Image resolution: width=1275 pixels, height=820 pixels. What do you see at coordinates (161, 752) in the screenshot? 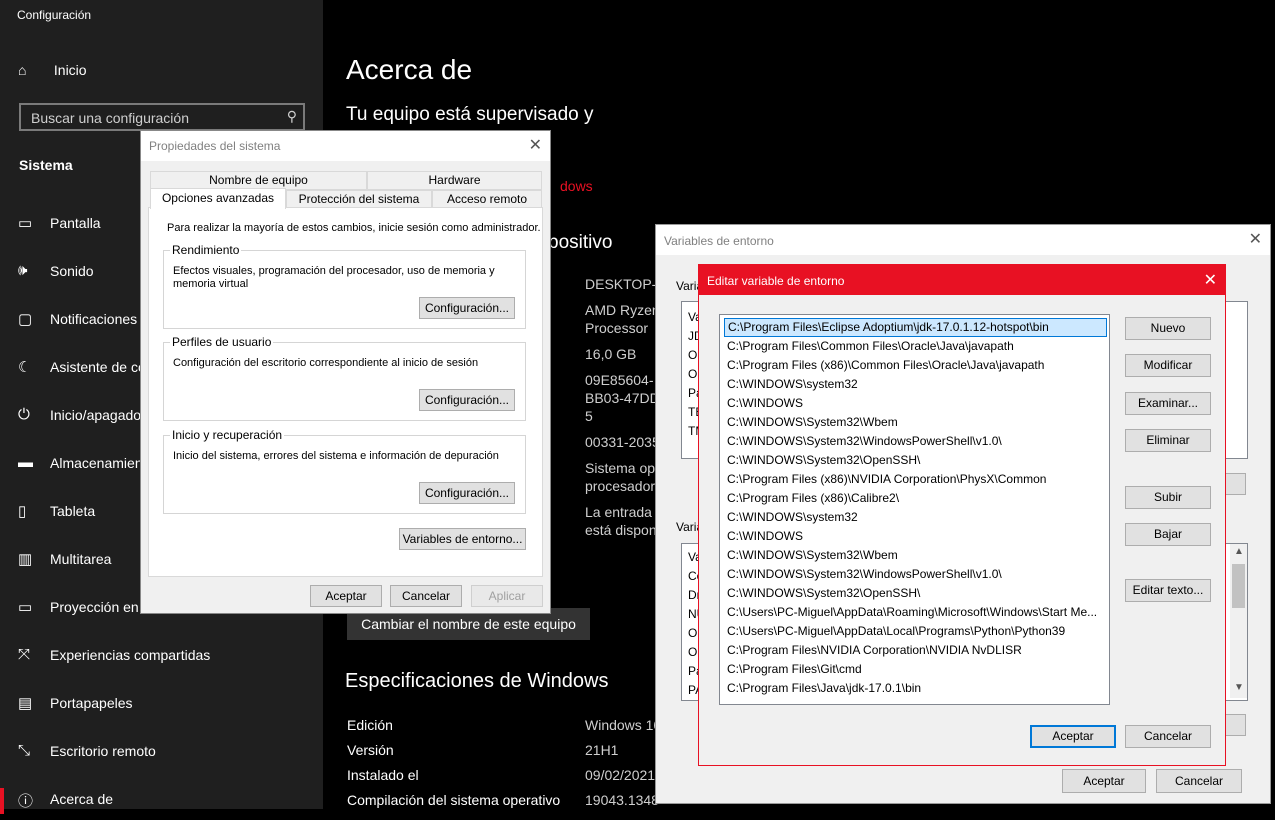
I see `sidebar-item: ⤡ Escritorio remoto` at bounding box center [161, 752].